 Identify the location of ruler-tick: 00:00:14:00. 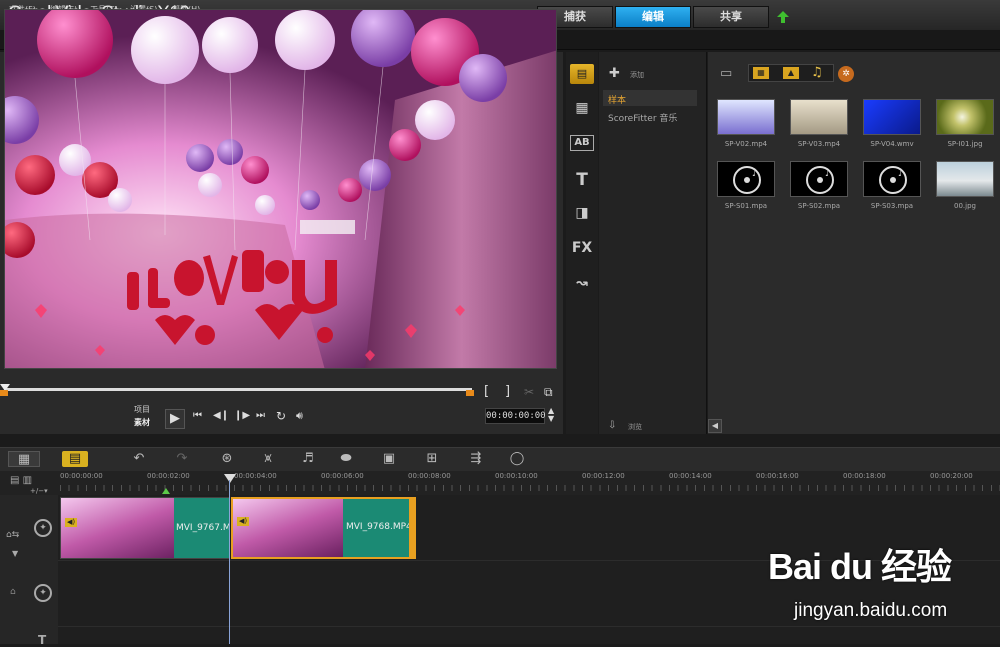
(690, 476).